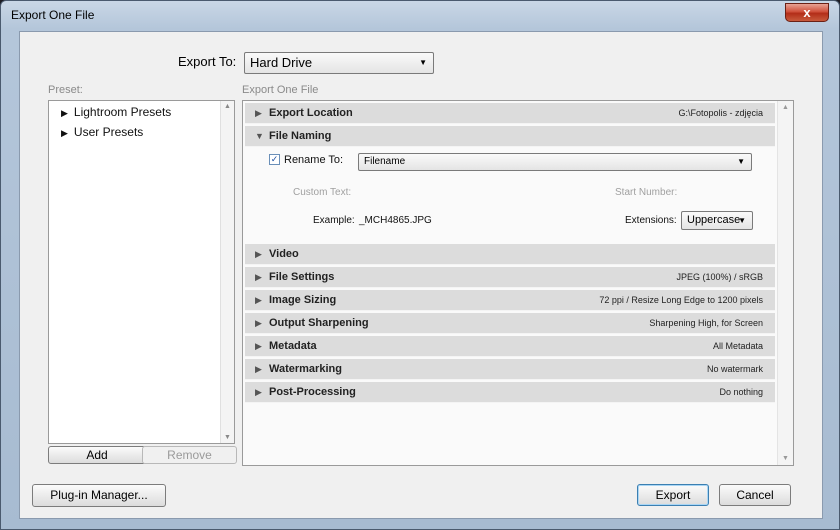  Describe the element at coordinates (785, 283) in the screenshot. I see `settings-scrollbar: ▲ ▼` at that location.